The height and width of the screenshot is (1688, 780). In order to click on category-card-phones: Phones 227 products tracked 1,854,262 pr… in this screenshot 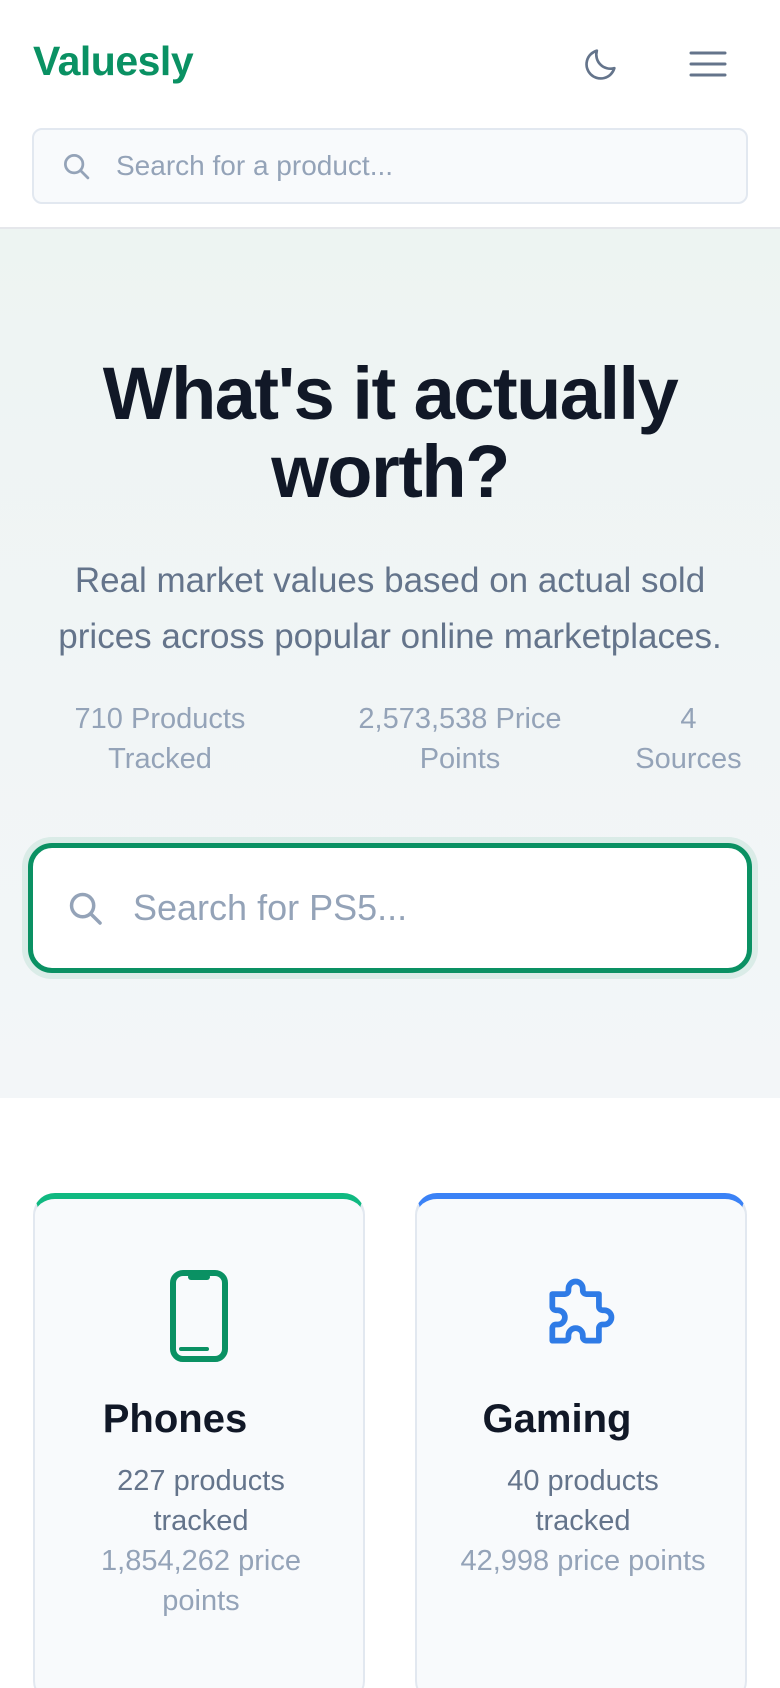, I will do `click(199, 1440)`.